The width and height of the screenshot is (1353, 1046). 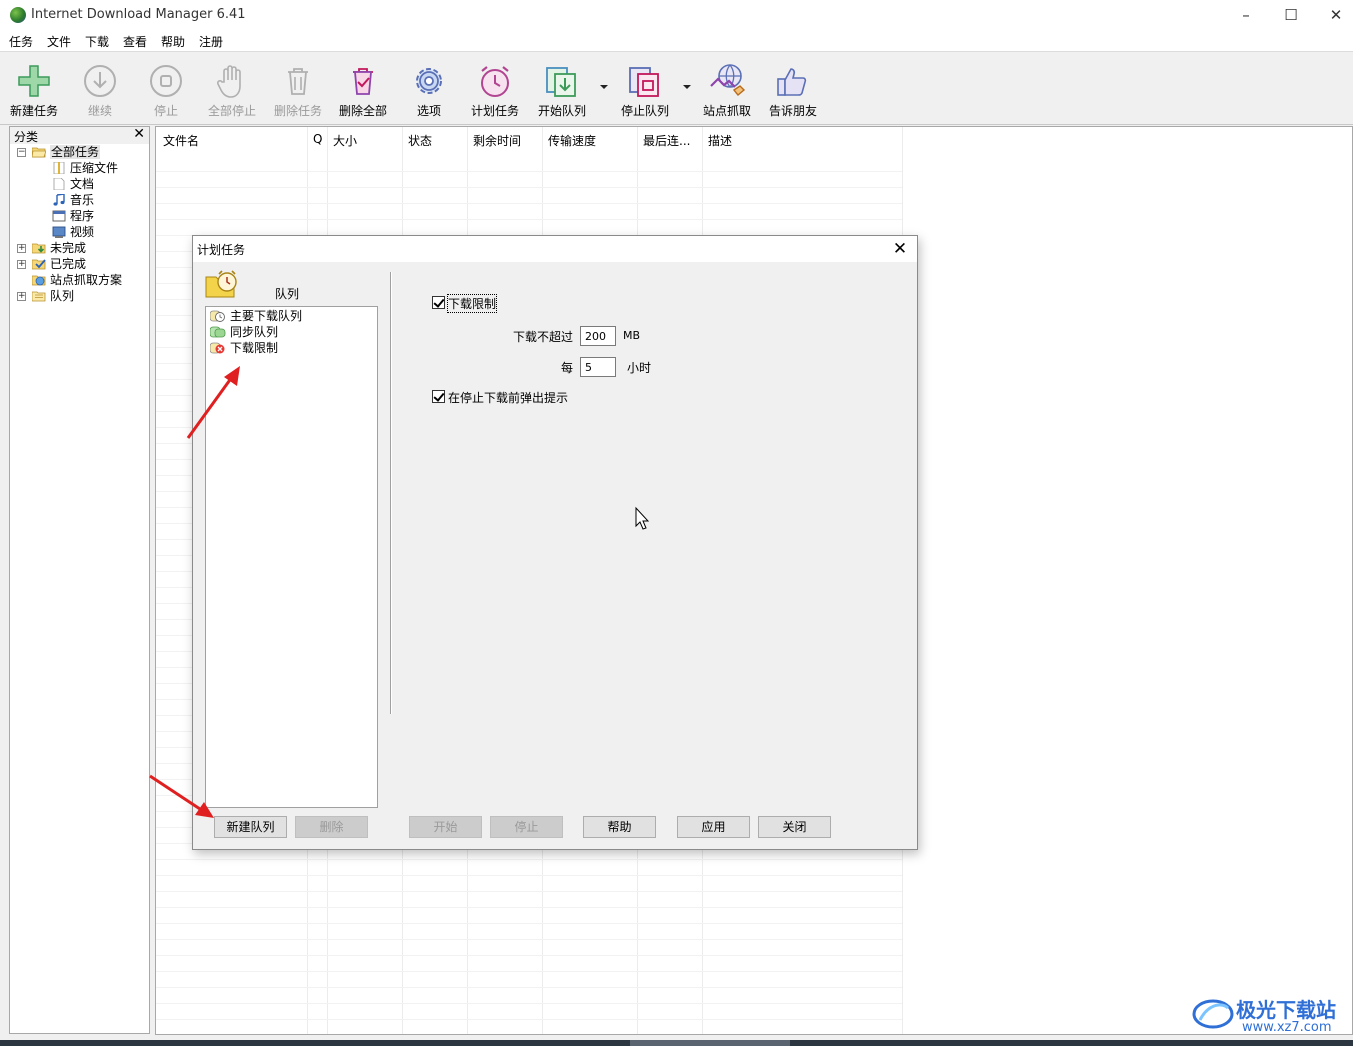 What do you see at coordinates (73, 200) in the screenshot?
I see `tree-item-music: 音乐` at bounding box center [73, 200].